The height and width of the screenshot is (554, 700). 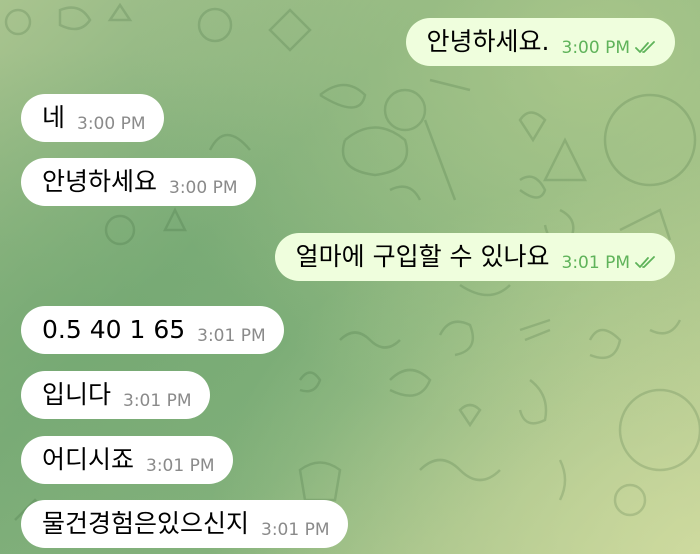 What do you see at coordinates (114, 329) in the screenshot?
I see `message-text: 0.5 40 1 65` at bounding box center [114, 329].